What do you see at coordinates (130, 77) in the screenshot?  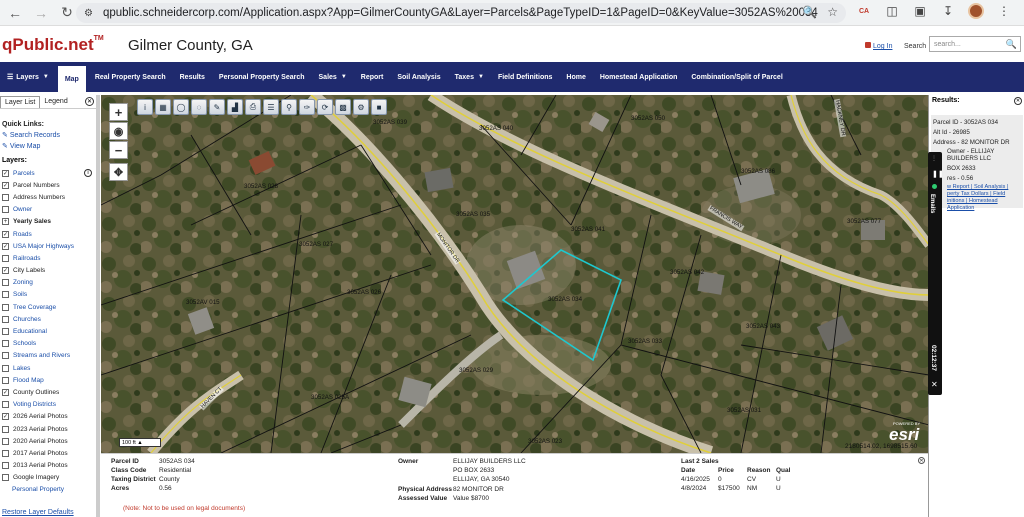 I see `nav-real-property-search: Real Property Search` at bounding box center [130, 77].